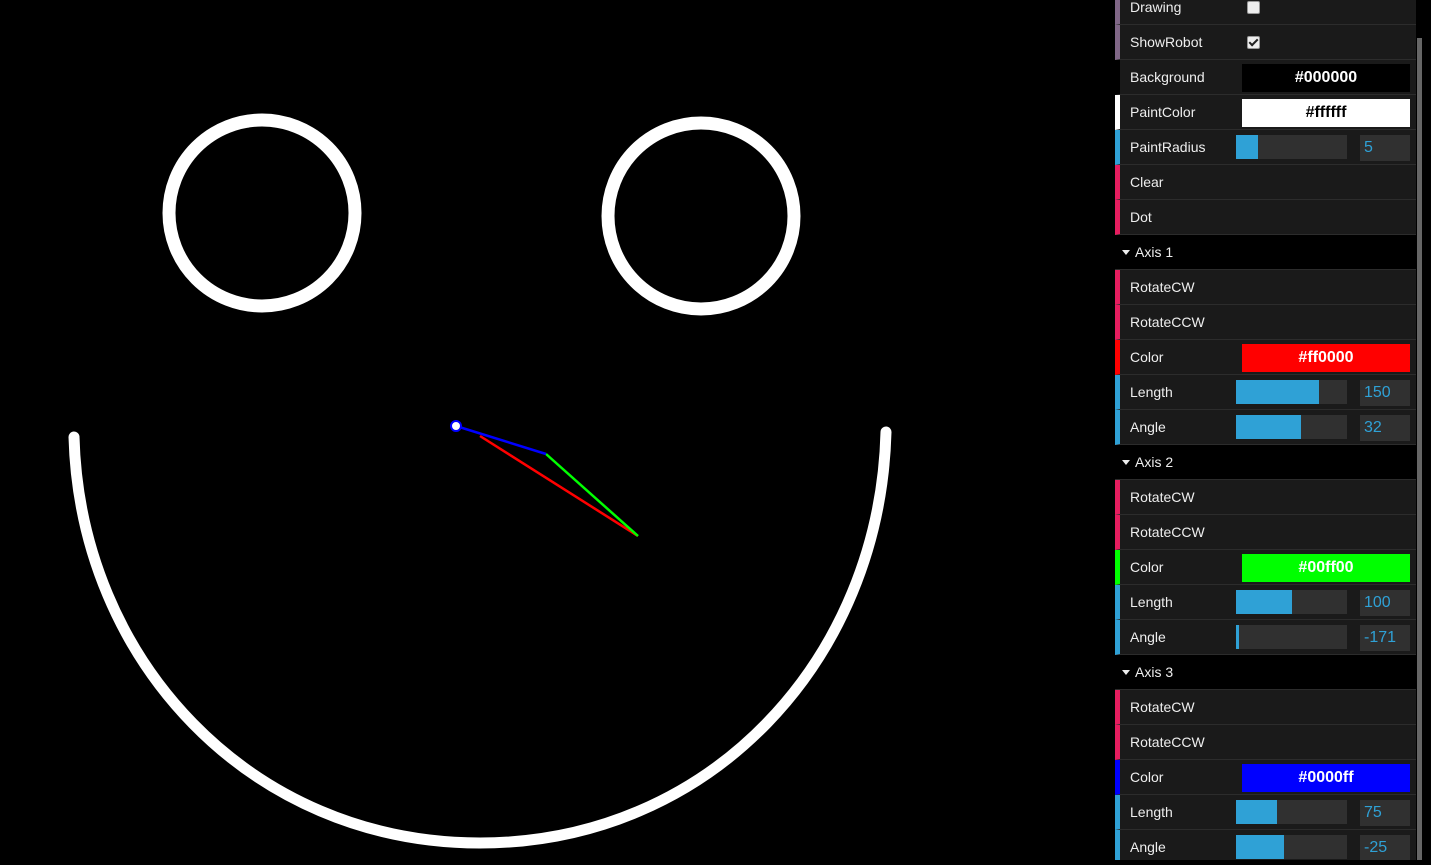  Describe the element at coordinates (1141, 217) in the screenshot. I see `dot-label: Dot` at that location.